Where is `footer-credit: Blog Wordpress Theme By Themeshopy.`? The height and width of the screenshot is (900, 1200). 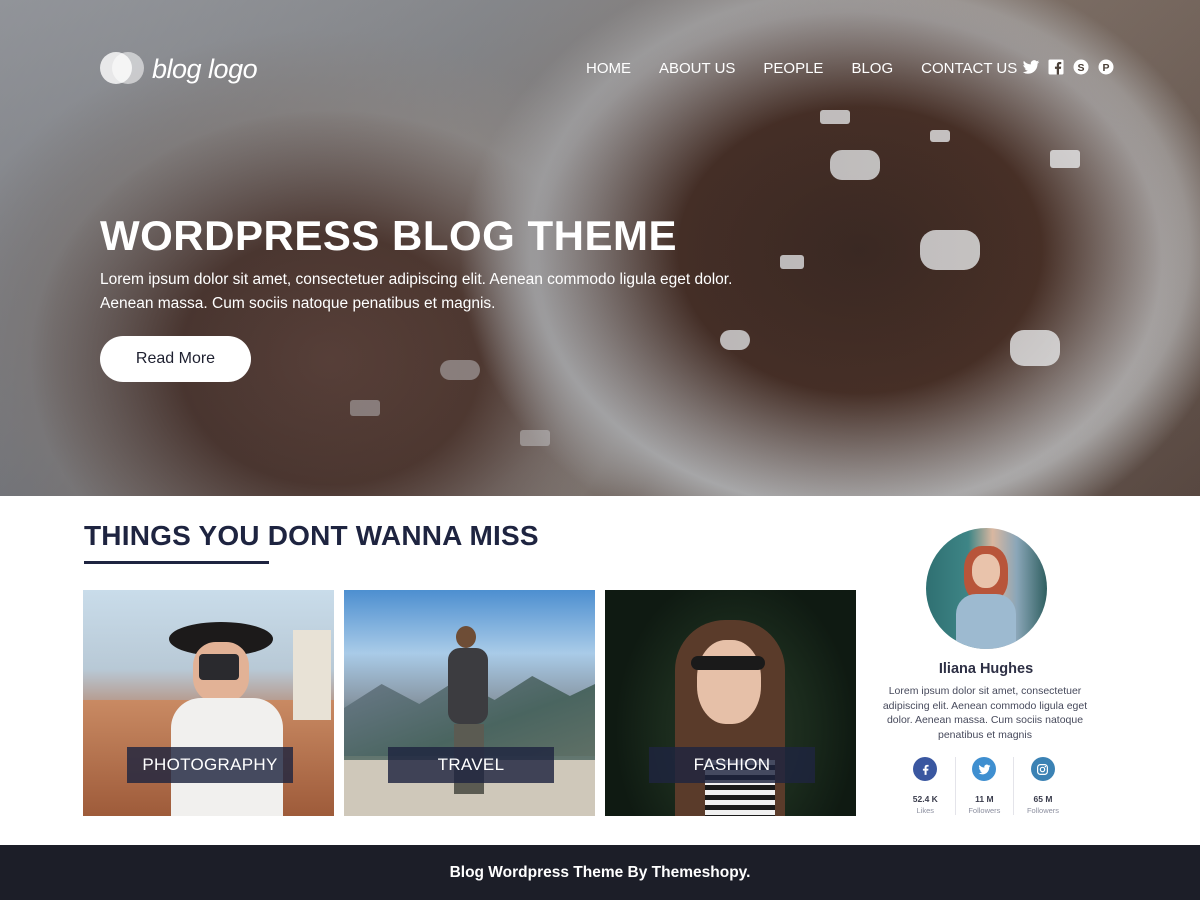
footer-credit: Blog Wordpress Theme By Themeshopy. is located at coordinates (600, 872).